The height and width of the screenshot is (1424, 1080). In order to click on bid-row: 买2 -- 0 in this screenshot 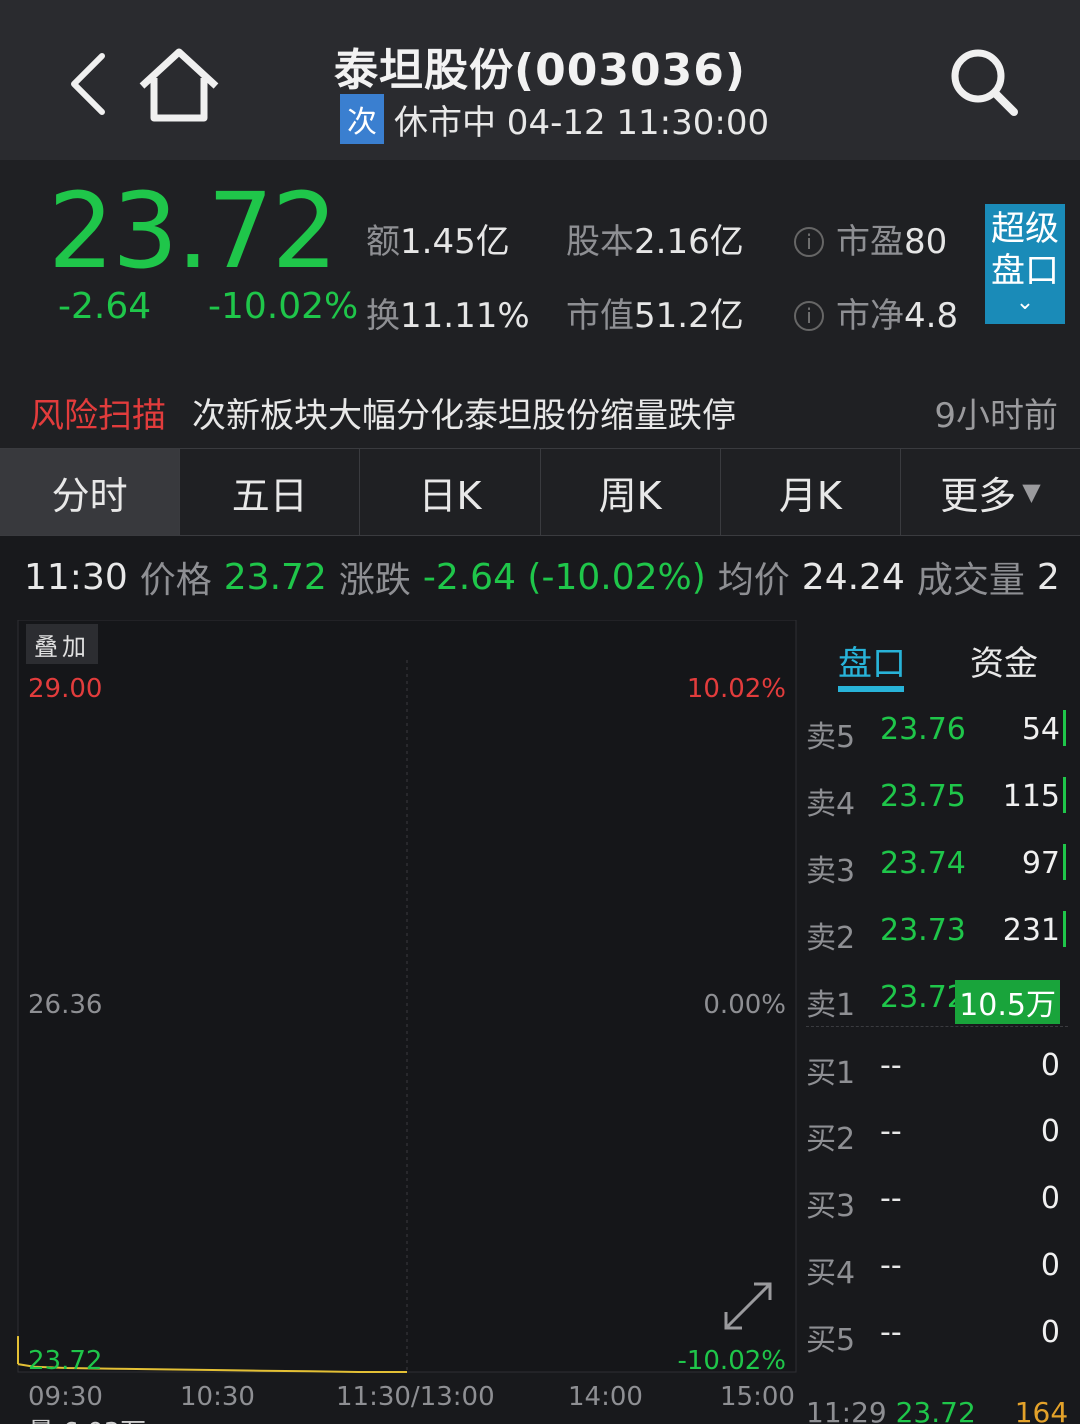, I will do `click(933, 1135)`.